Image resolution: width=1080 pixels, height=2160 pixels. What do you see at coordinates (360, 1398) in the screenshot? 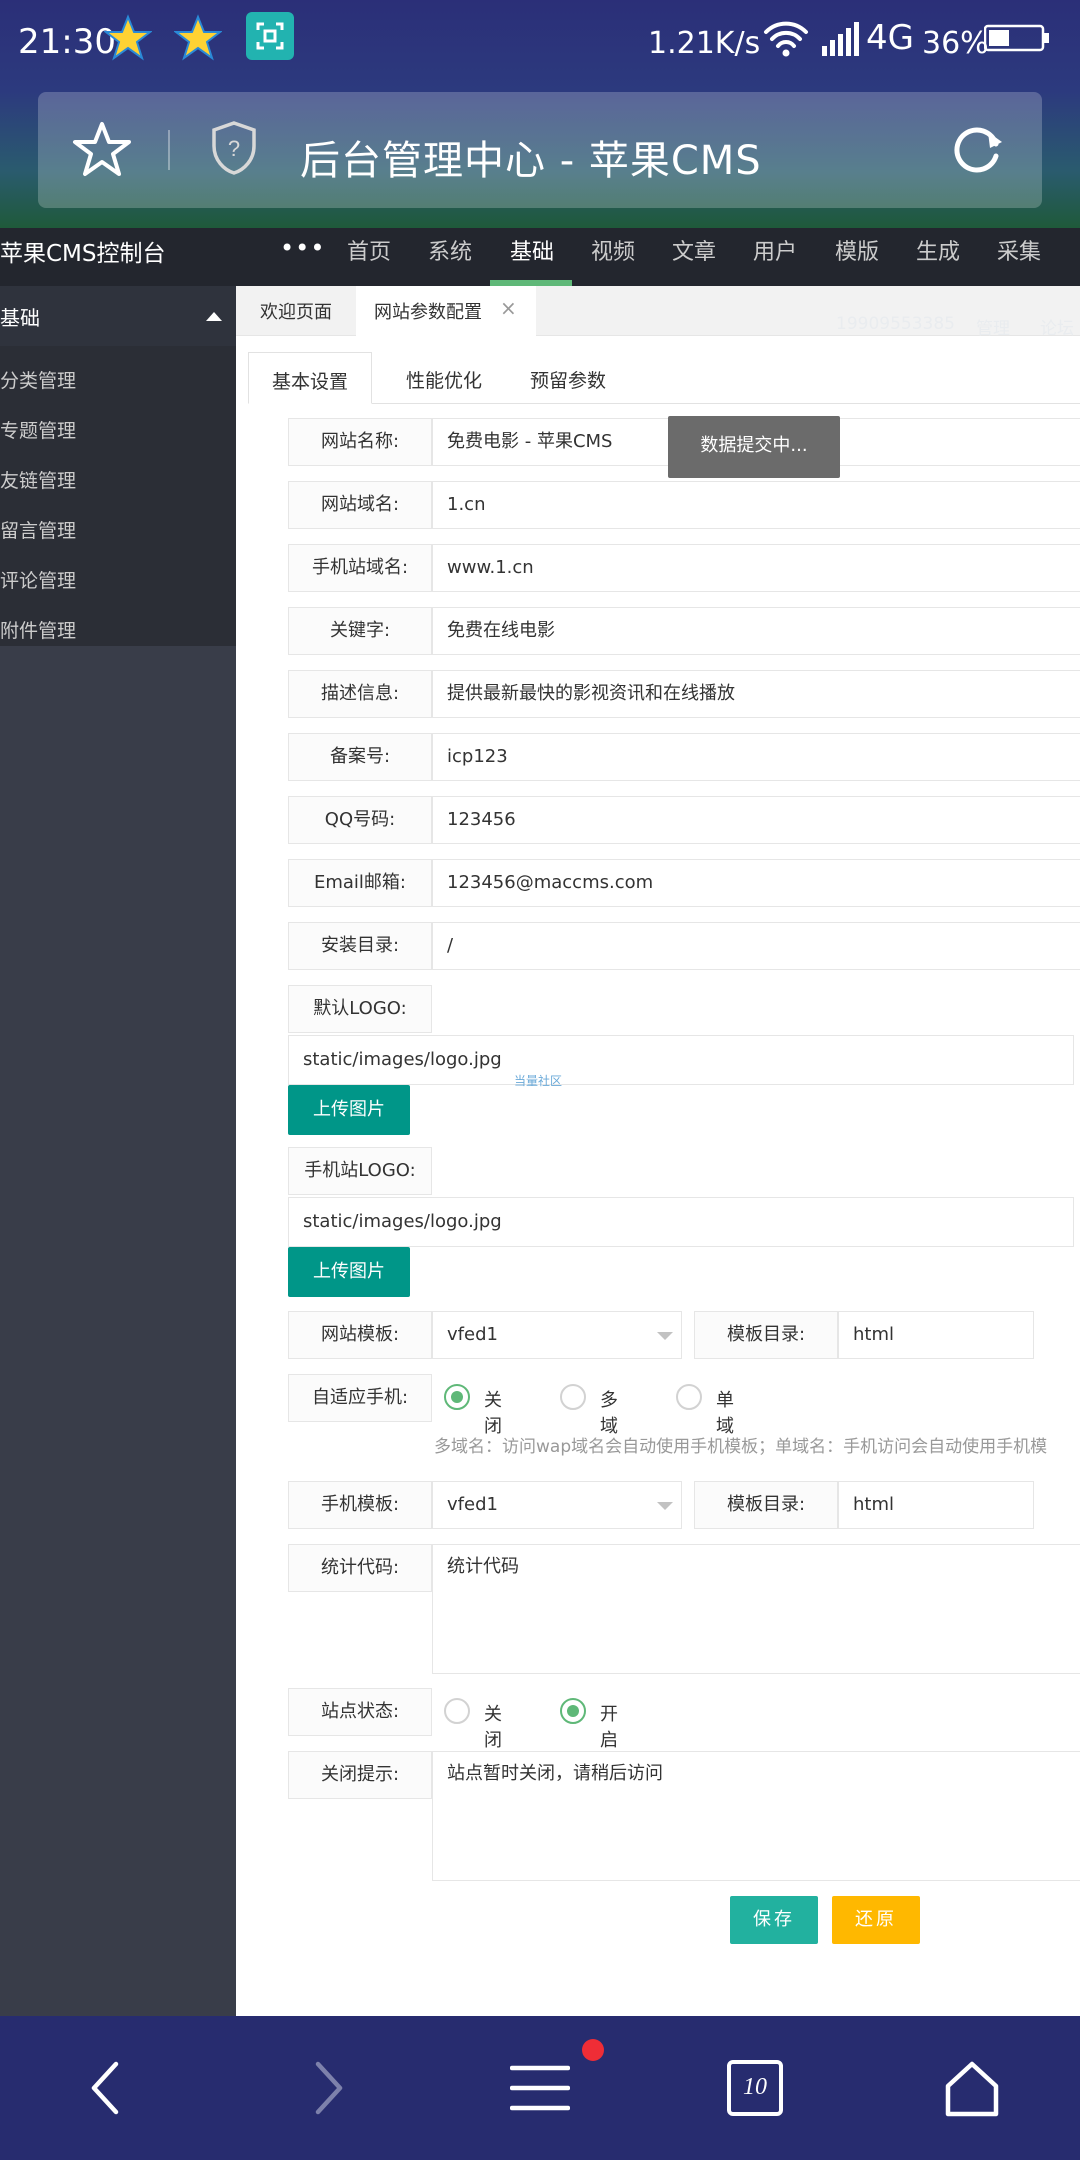
I see `label-adaptive: 自适应手机:` at bounding box center [360, 1398].